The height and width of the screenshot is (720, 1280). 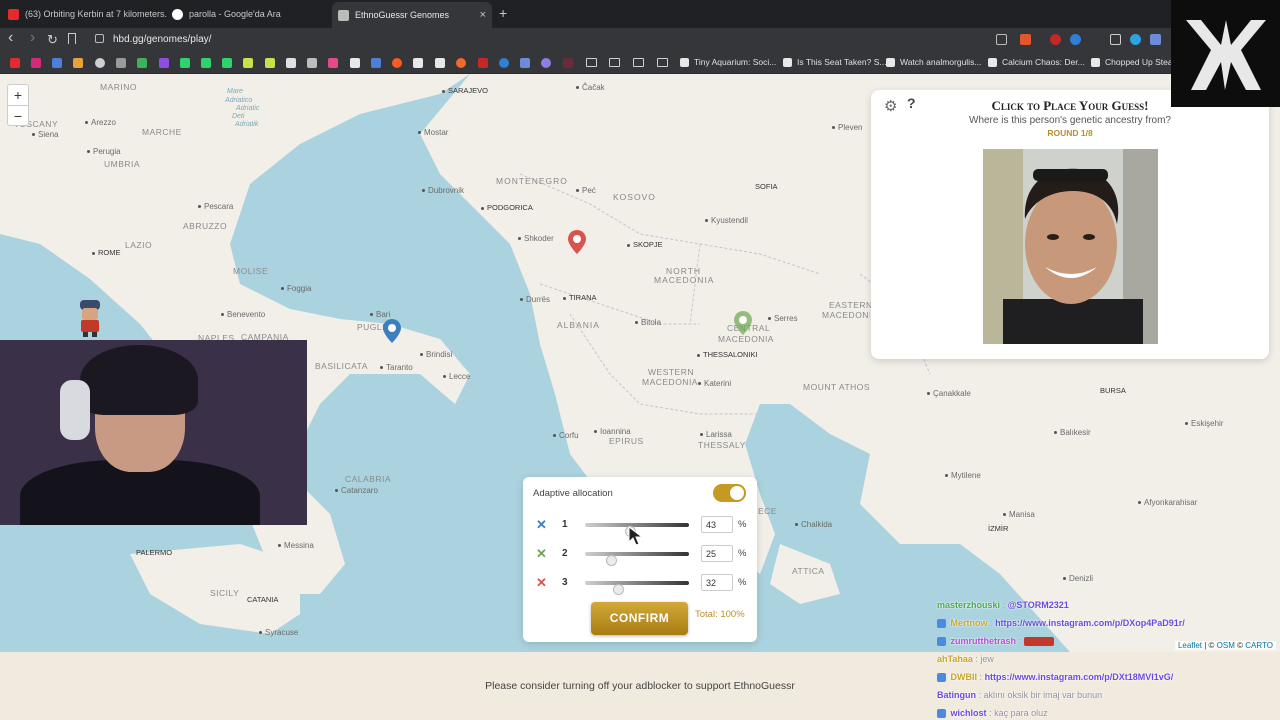 I want to click on zoom-out-button: −, so click(x=18, y=115).